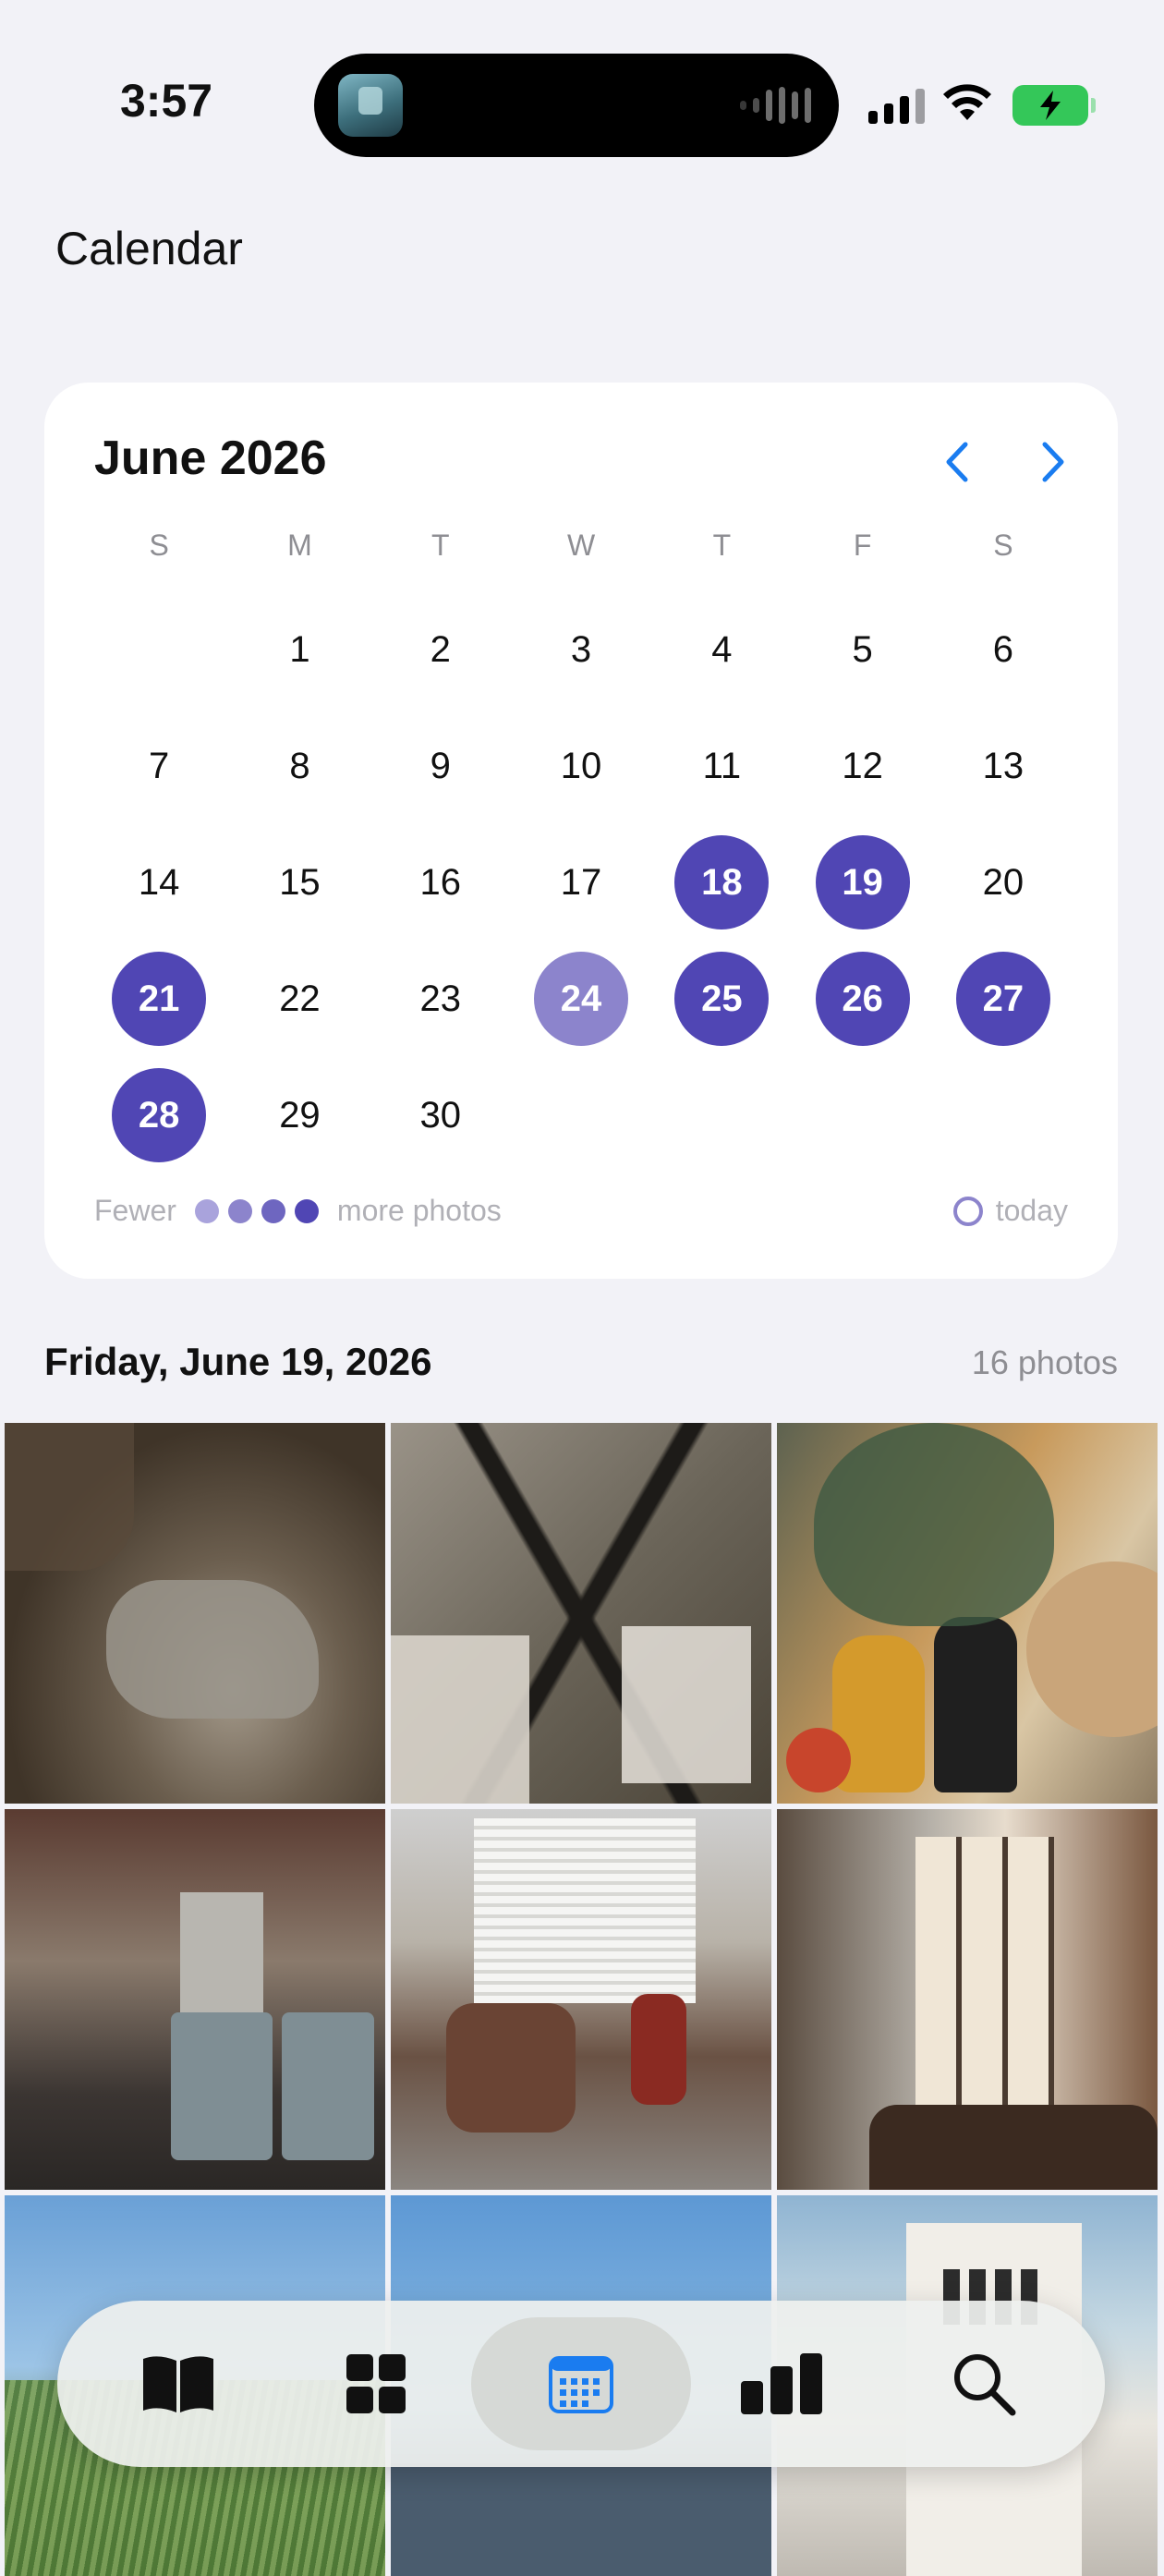 The width and height of the screenshot is (1164, 2576). I want to click on tab-grid, so click(376, 2383).